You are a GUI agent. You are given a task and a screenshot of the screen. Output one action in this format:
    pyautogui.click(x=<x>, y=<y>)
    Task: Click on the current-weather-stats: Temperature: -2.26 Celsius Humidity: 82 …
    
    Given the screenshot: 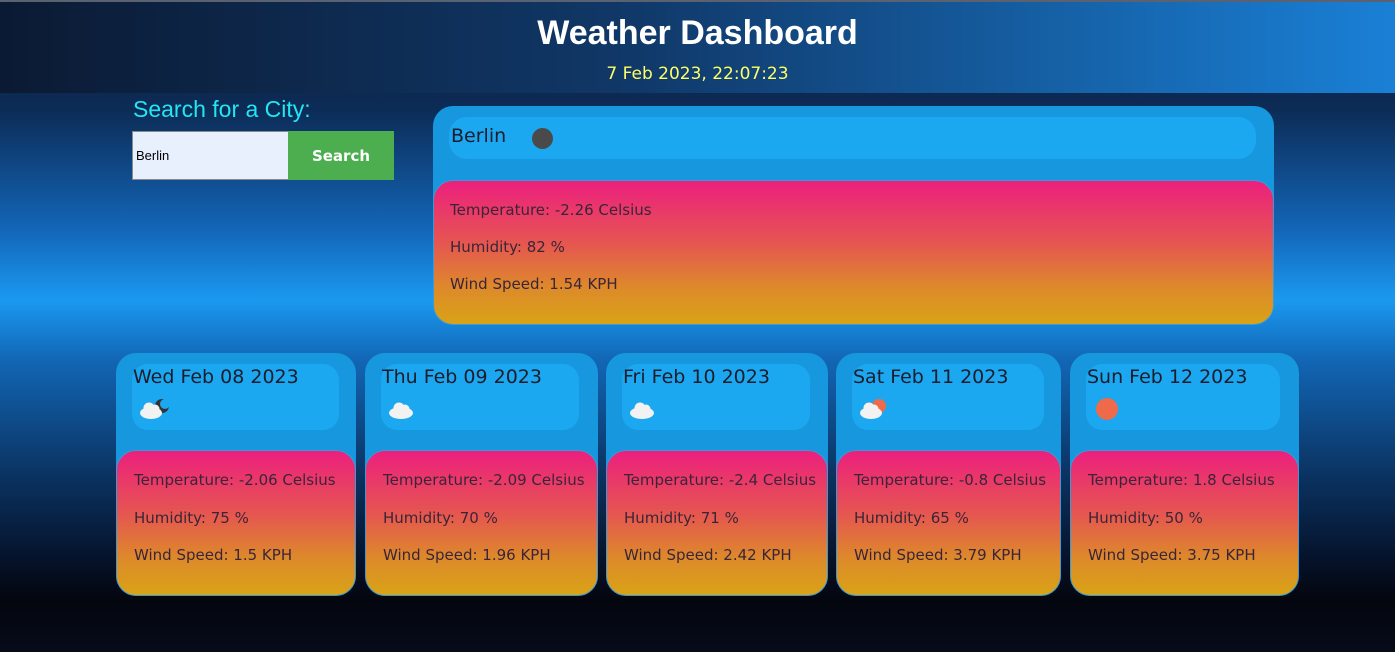 What is the action you would take?
    pyautogui.click(x=853, y=252)
    